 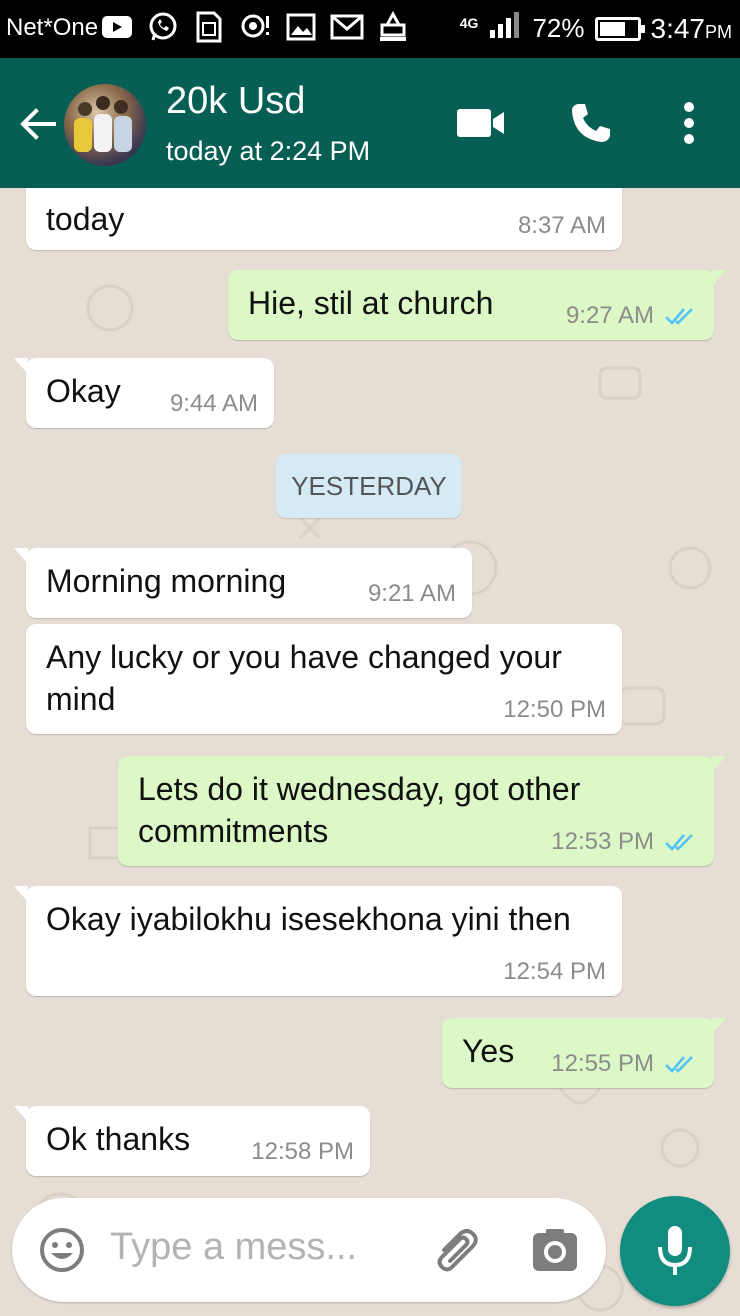 What do you see at coordinates (558, 28) in the screenshot?
I see `battery-percent: 72%` at bounding box center [558, 28].